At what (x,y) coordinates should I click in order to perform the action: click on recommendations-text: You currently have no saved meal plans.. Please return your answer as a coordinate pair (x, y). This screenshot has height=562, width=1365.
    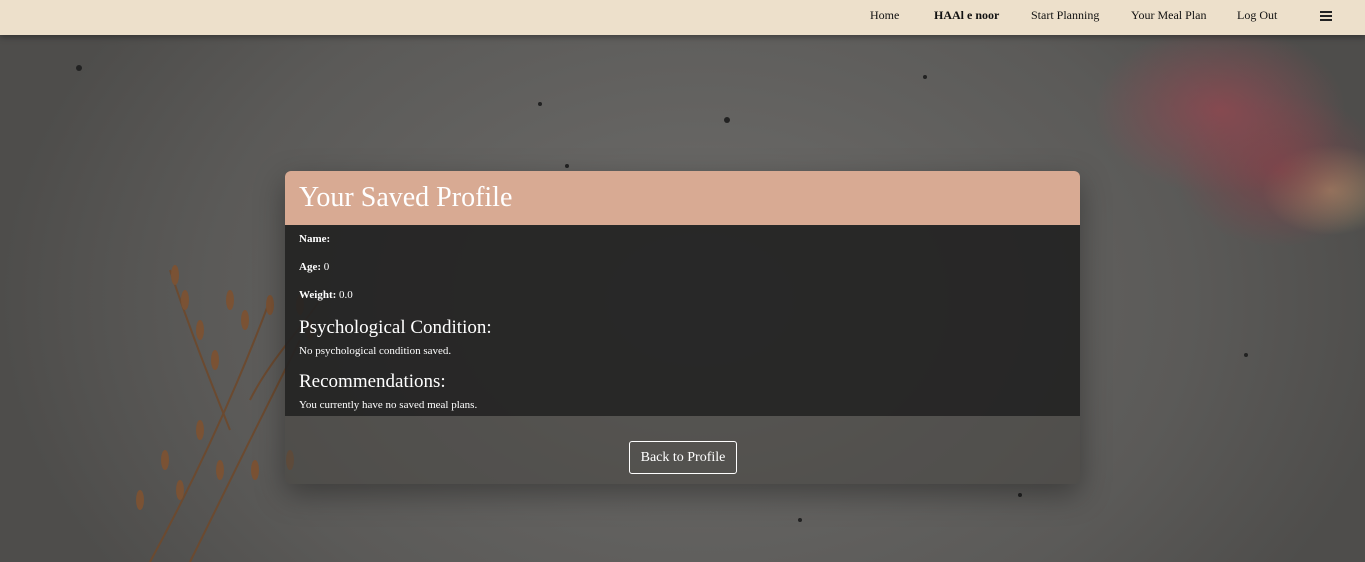
    Looking at the image, I should click on (388, 405).